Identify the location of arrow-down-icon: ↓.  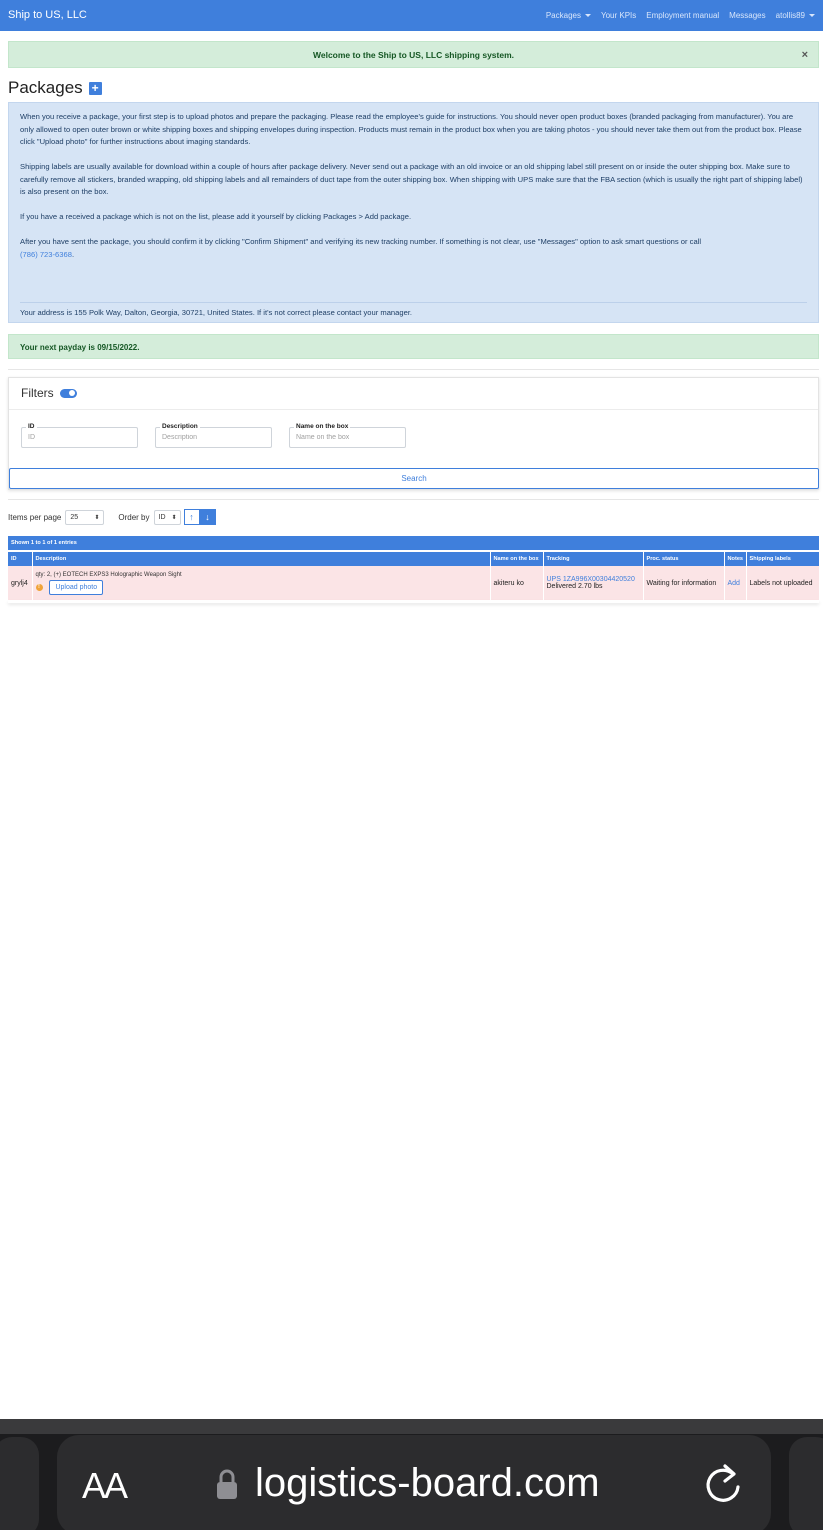
(207, 517).